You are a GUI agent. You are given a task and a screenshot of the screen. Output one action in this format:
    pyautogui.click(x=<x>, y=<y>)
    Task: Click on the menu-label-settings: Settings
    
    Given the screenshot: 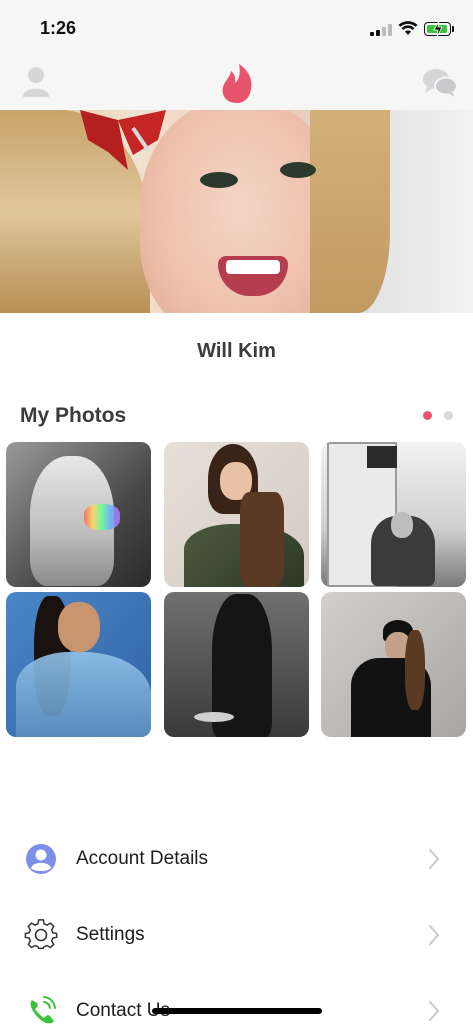 What is the action you would take?
    pyautogui.click(x=110, y=934)
    